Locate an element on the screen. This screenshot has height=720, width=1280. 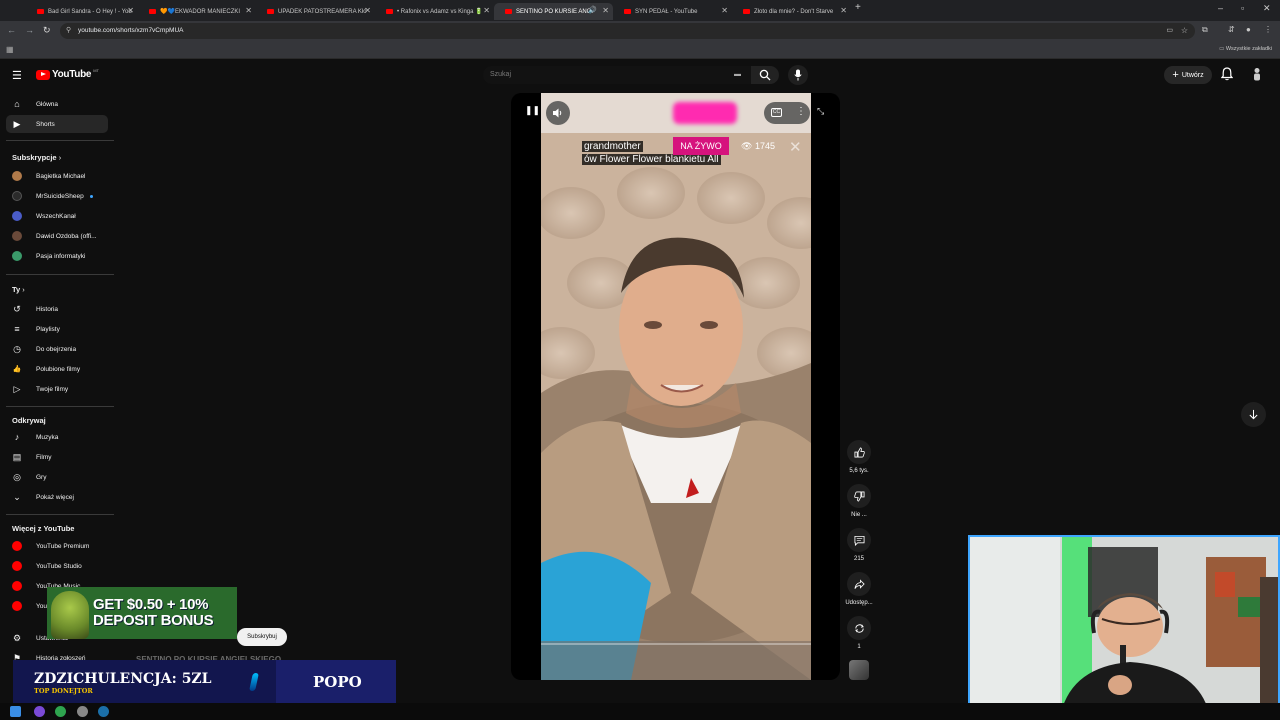
like-button: 5,6 tys. is located at coordinates (859, 457).